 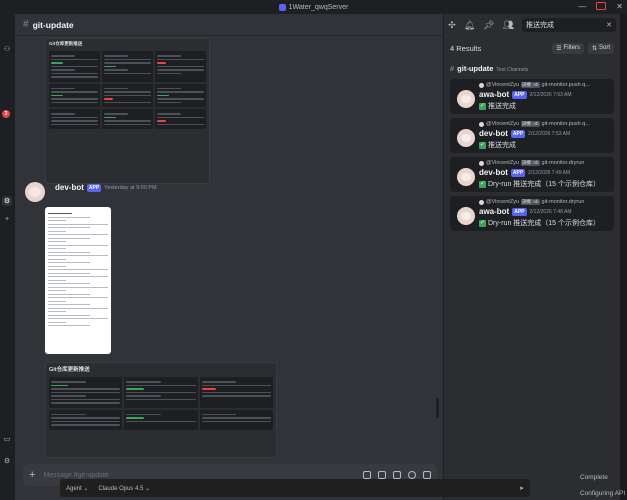 What do you see at coordinates (7, 461) in the screenshot?
I see `user-settings-icon: ⚙` at bounding box center [7, 461].